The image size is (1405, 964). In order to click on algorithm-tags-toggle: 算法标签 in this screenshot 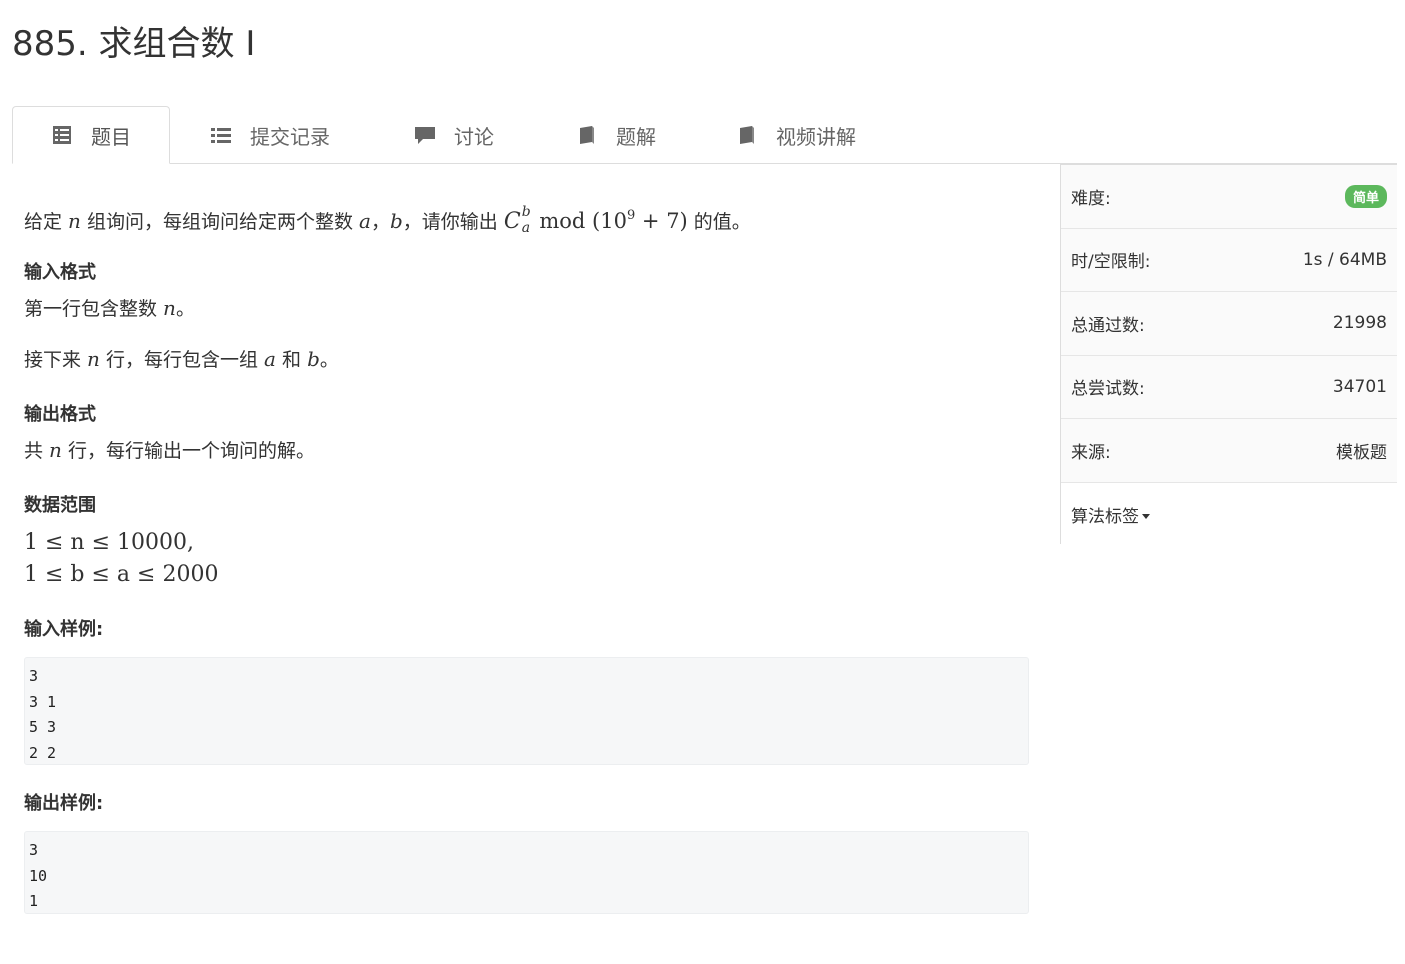, I will do `click(1229, 514)`.